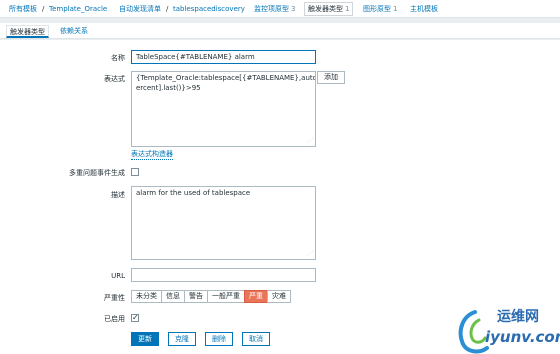 The image size is (560, 354). What do you see at coordinates (114, 298) in the screenshot?
I see `severity-label: 严重性` at bounding box center [114, 298].